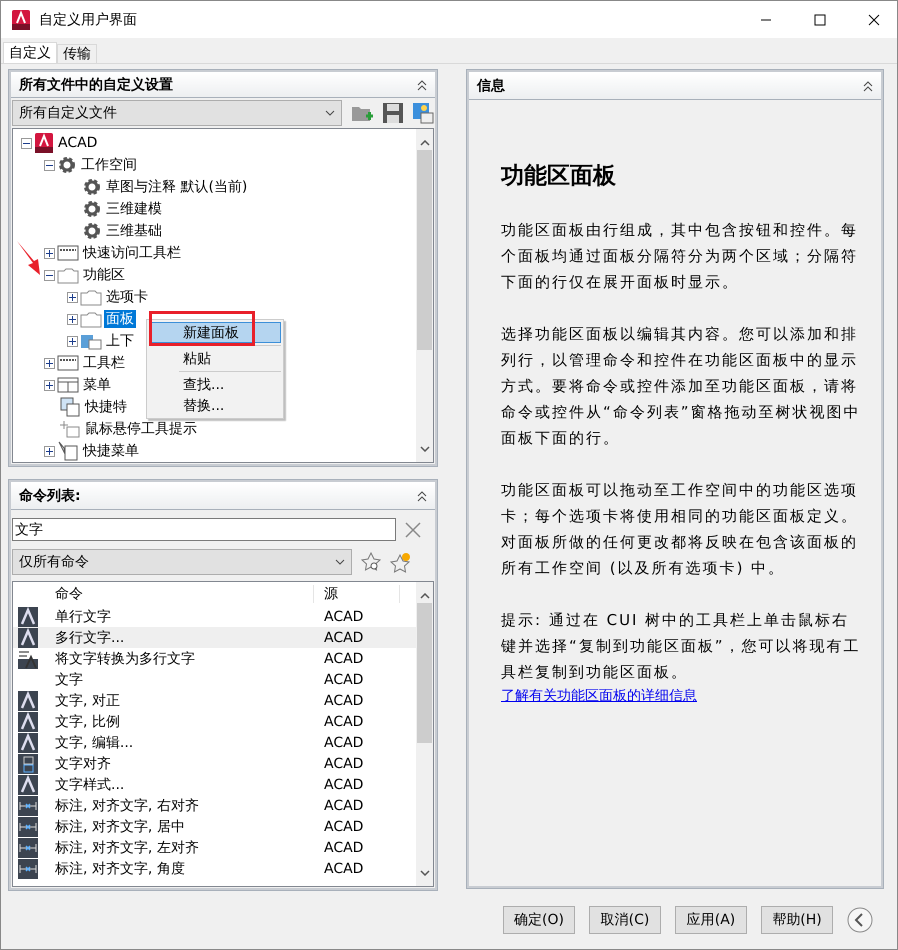 The image size is (898, 950). What do you see at coordinates (413, 529) in the screenshot?
I see `clear-icon` at bounding box center [413, 529].